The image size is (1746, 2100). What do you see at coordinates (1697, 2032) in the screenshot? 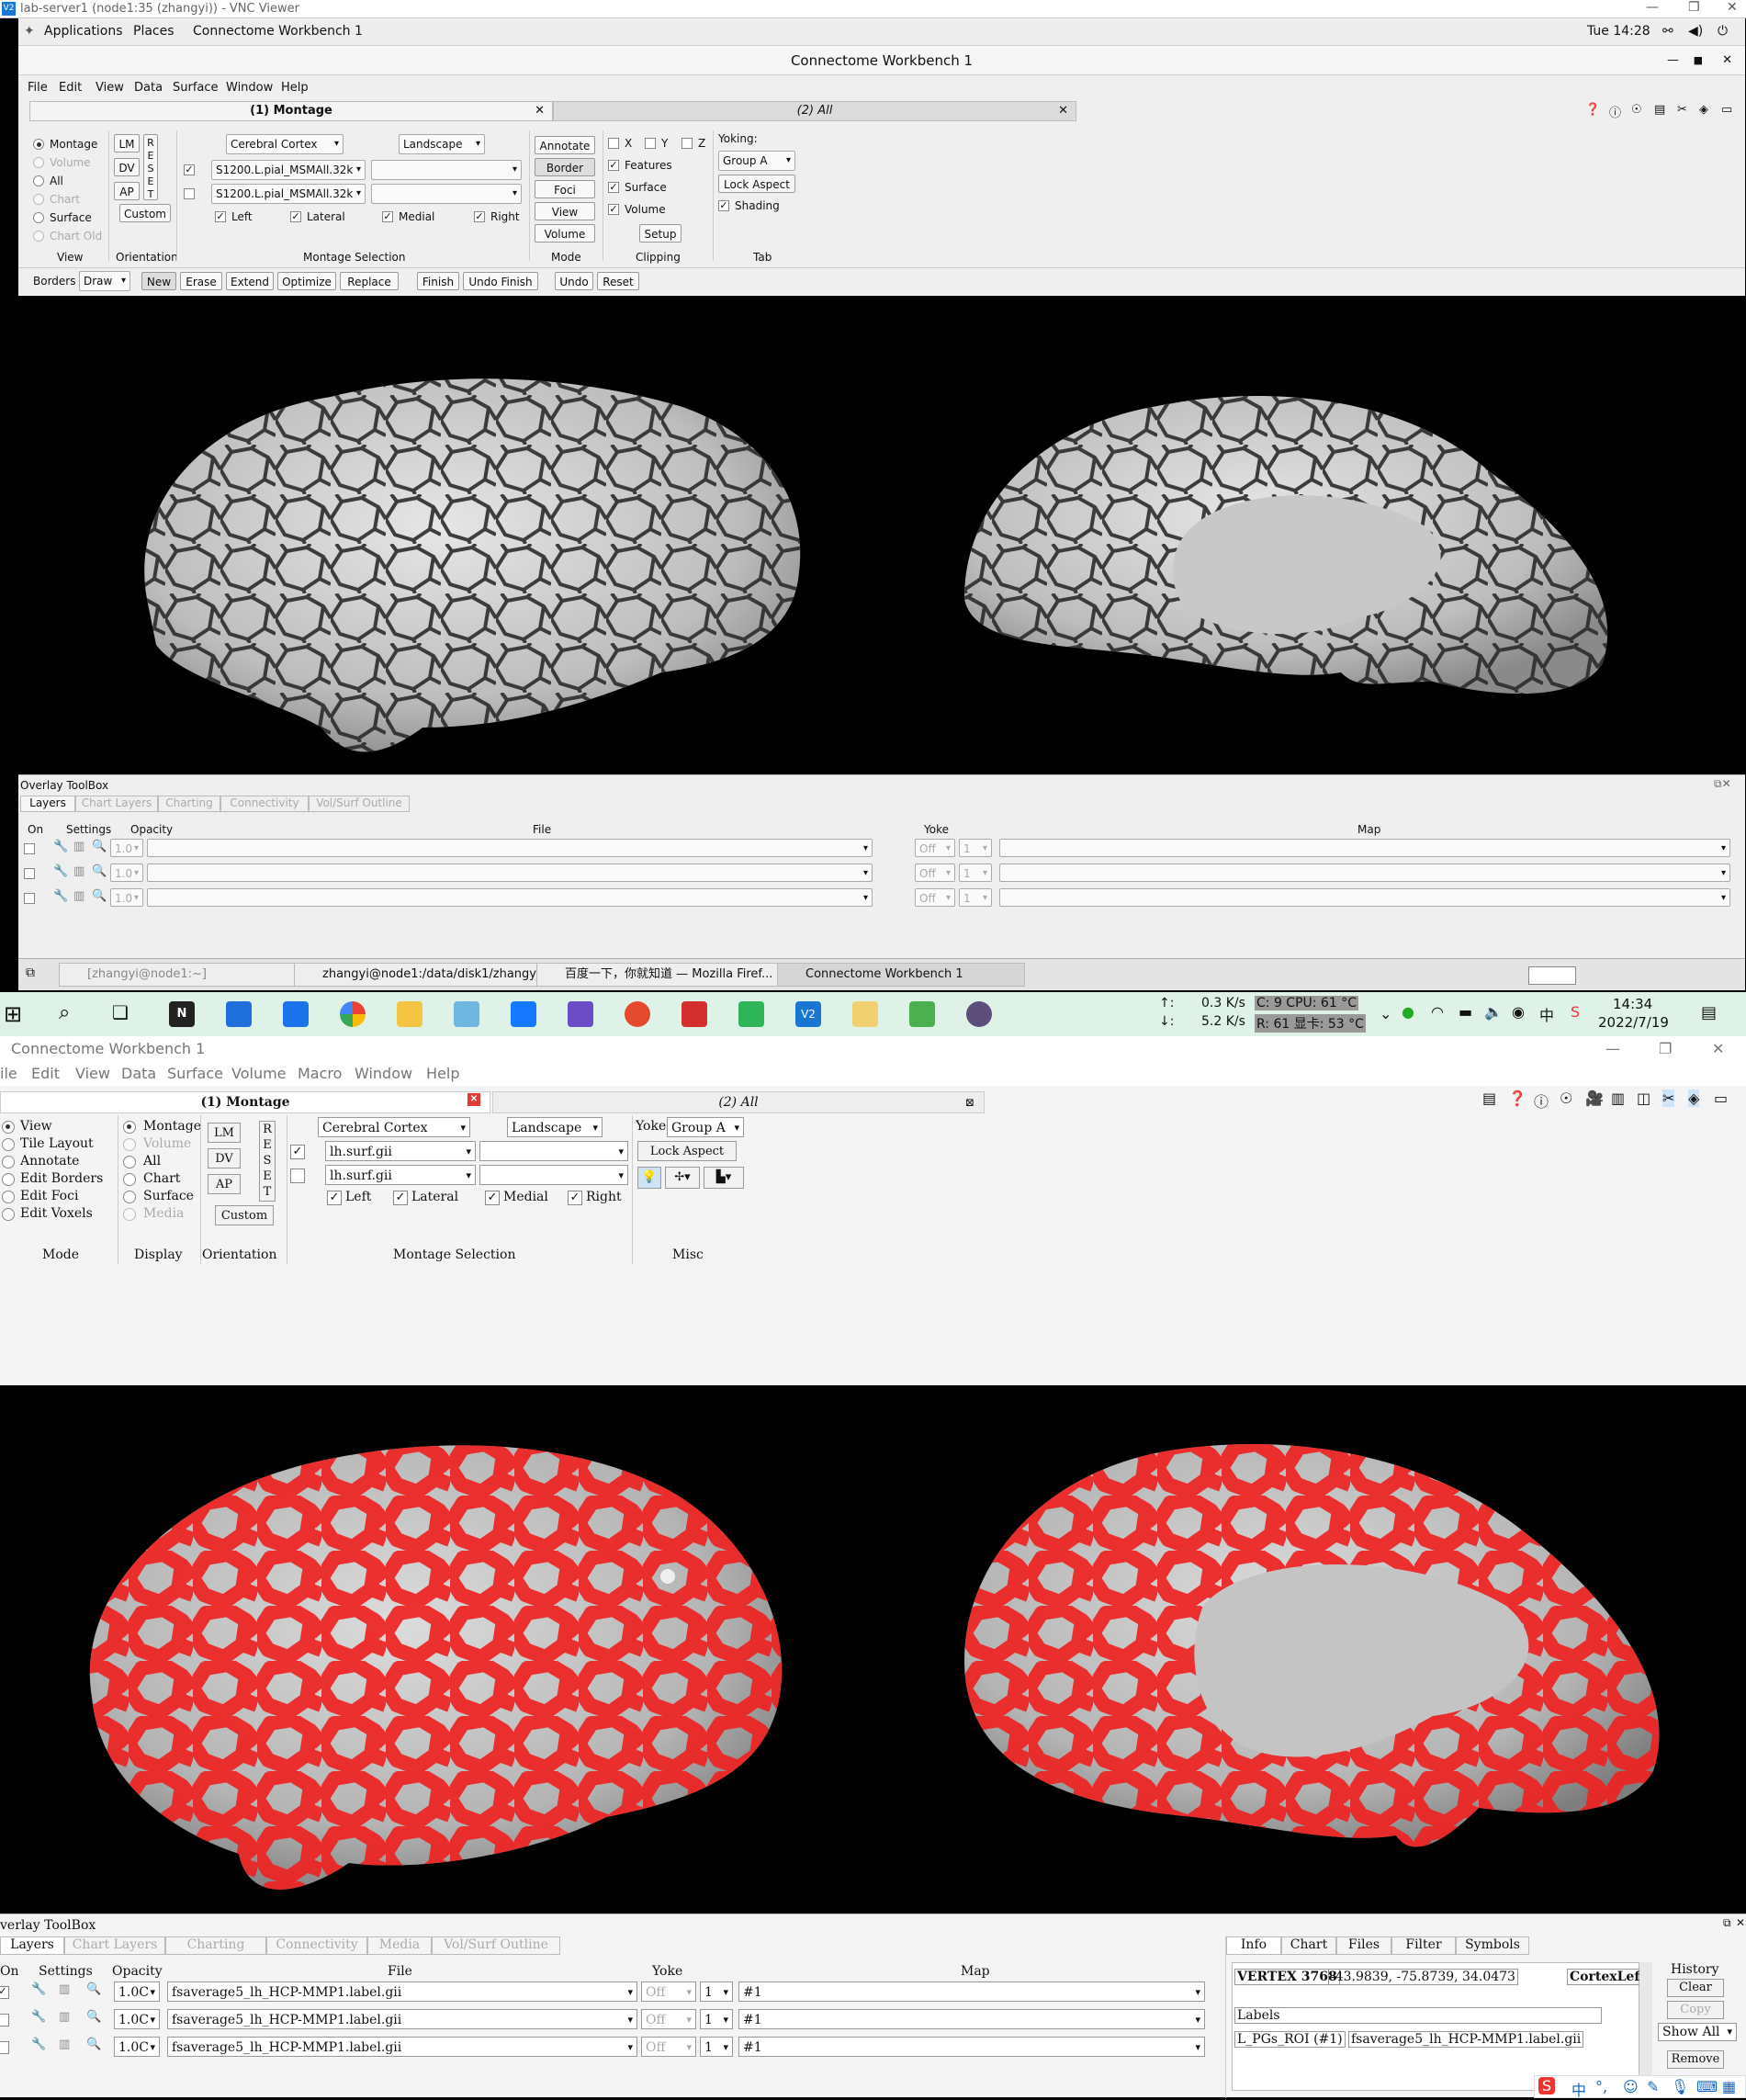
I see `show-all-dropdown: Show All` at bounding box center [1697, 2032].